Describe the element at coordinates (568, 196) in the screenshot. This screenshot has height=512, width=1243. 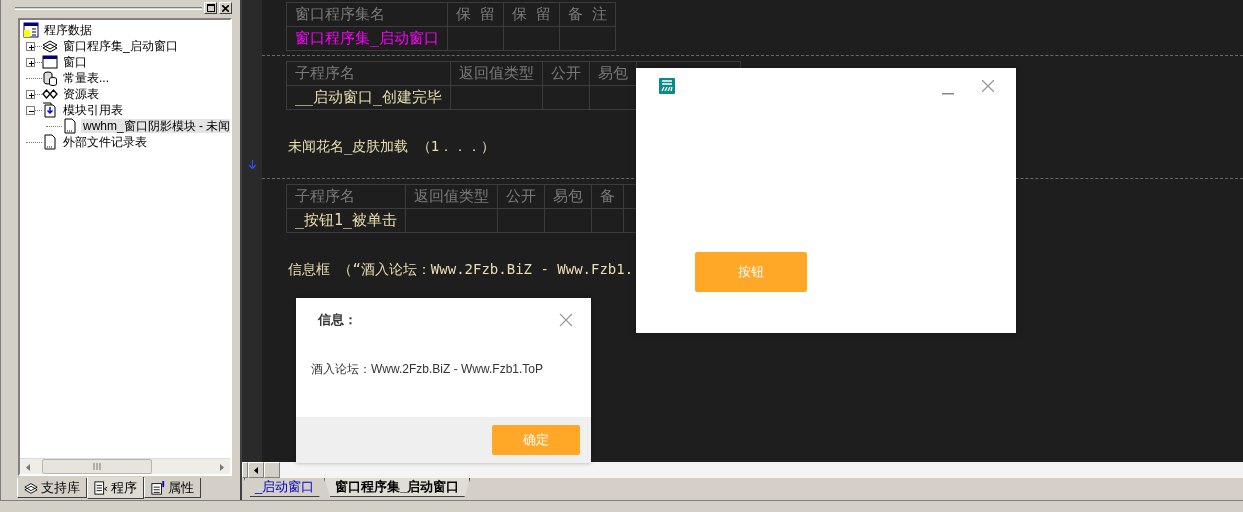
I see `column-header: 易包` at that location.